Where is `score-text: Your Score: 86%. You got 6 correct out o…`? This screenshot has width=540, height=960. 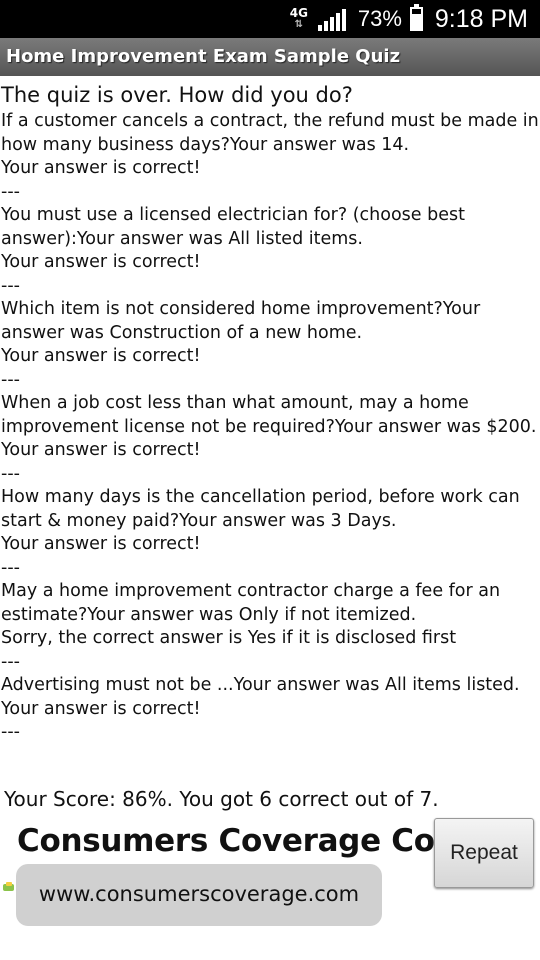 score-text: Your Score: 86%. You got 6 correct out o… is located at coordinates (221, 799).